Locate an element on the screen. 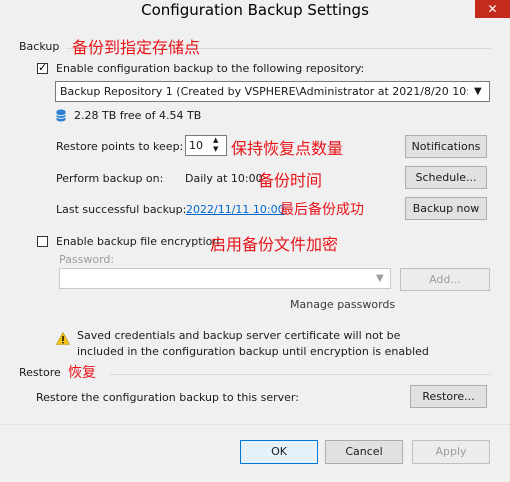  close-button: ✕ is located at coordinates (492, 9).